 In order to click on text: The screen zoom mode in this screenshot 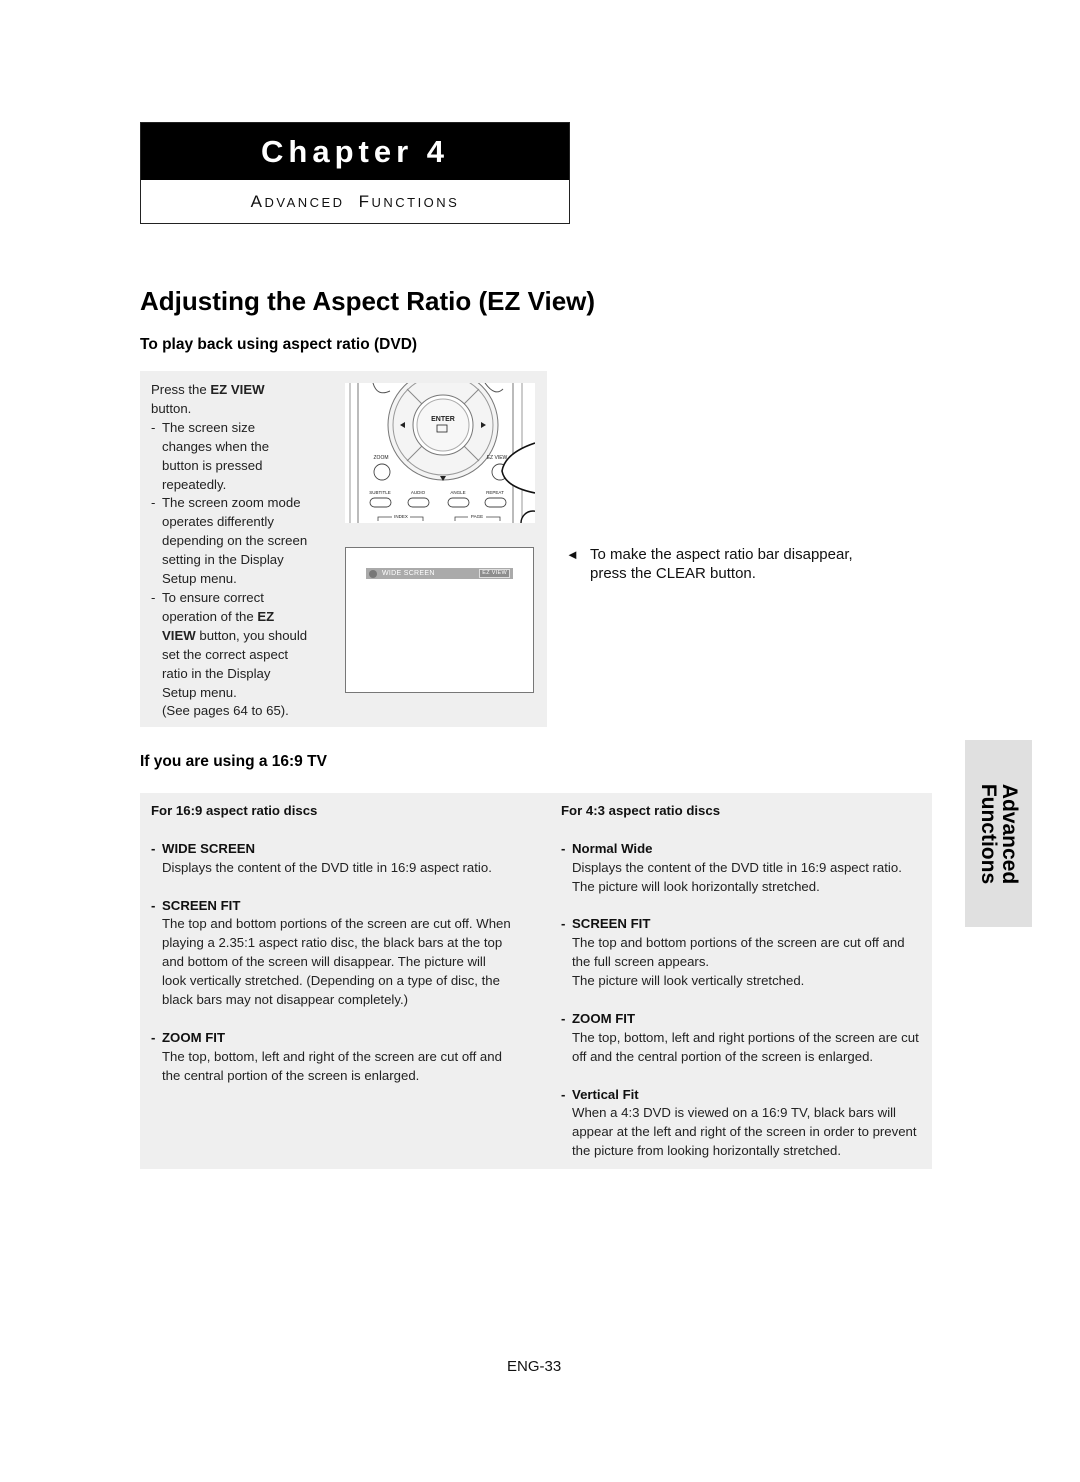, I will do `click(231, 503)`.